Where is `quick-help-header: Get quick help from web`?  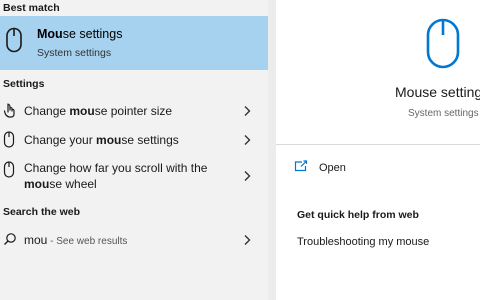
quick-help-header: Get quick help from web is located at coordinates (358, 215).